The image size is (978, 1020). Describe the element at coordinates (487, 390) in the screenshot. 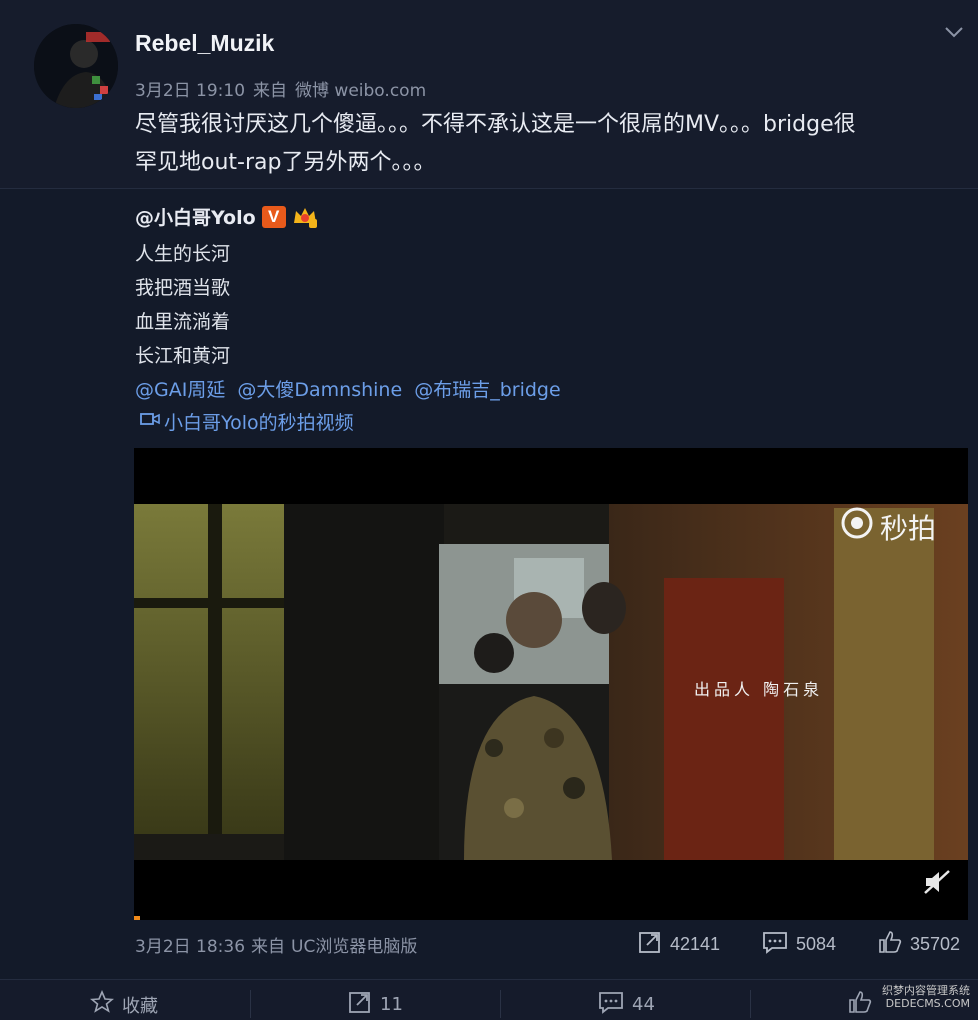

I see `mention-link: @布瑞吉_bridge` at that location.